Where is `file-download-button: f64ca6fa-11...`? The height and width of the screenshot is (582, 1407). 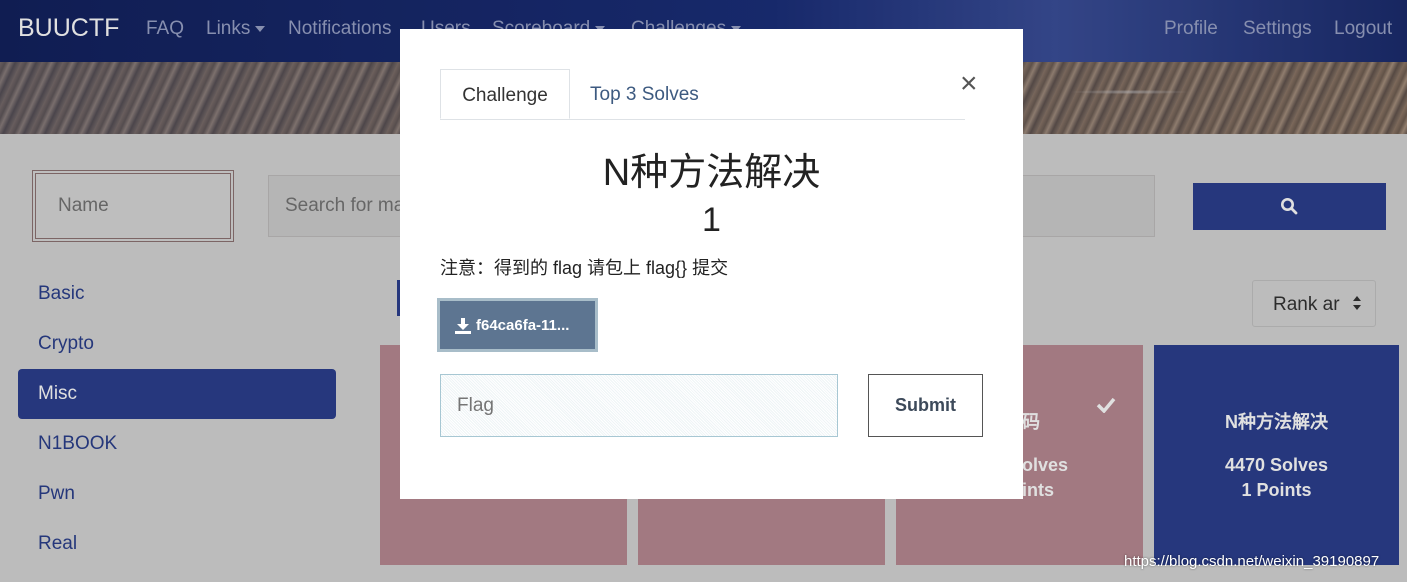
file-download-button: f64ca6fa-11... is located at coordinates (517, 325).